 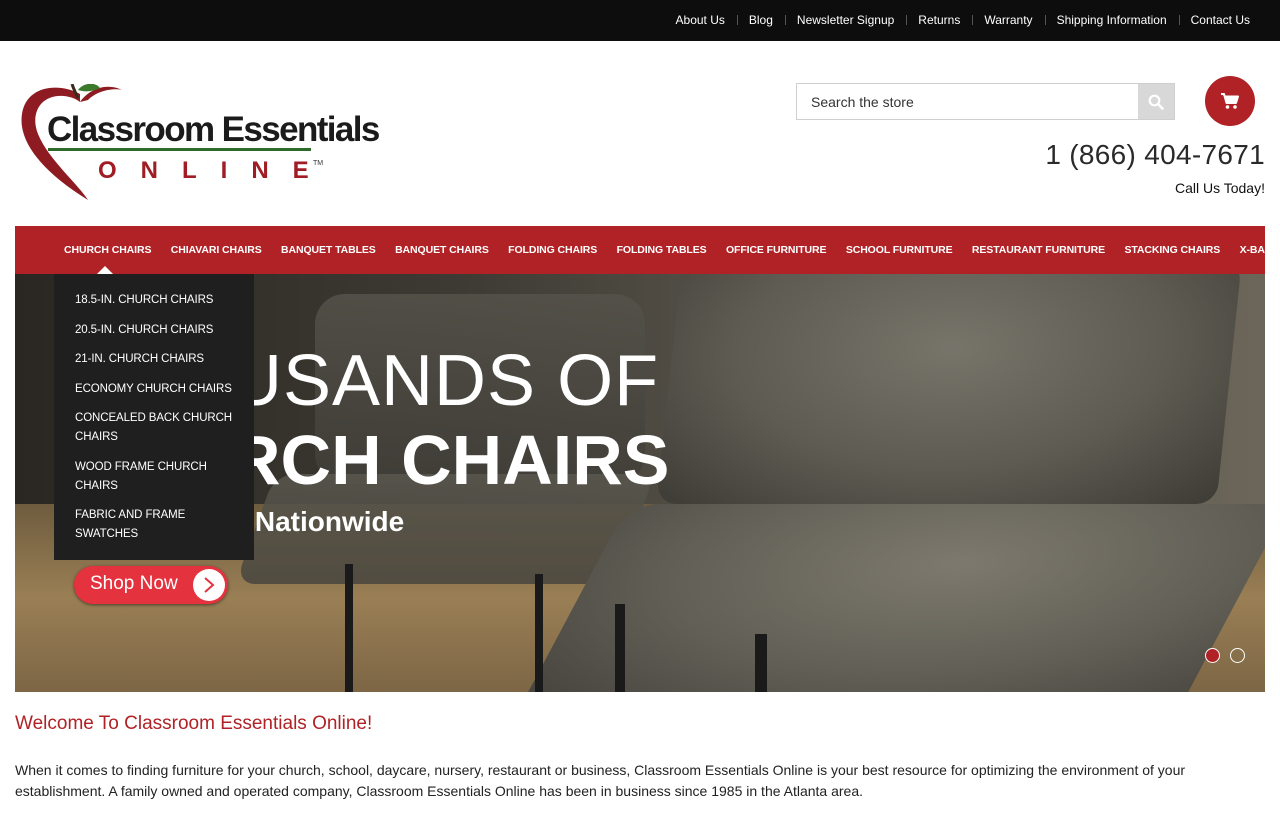 I want to click on cart-button, so click(x=1230, y=101).